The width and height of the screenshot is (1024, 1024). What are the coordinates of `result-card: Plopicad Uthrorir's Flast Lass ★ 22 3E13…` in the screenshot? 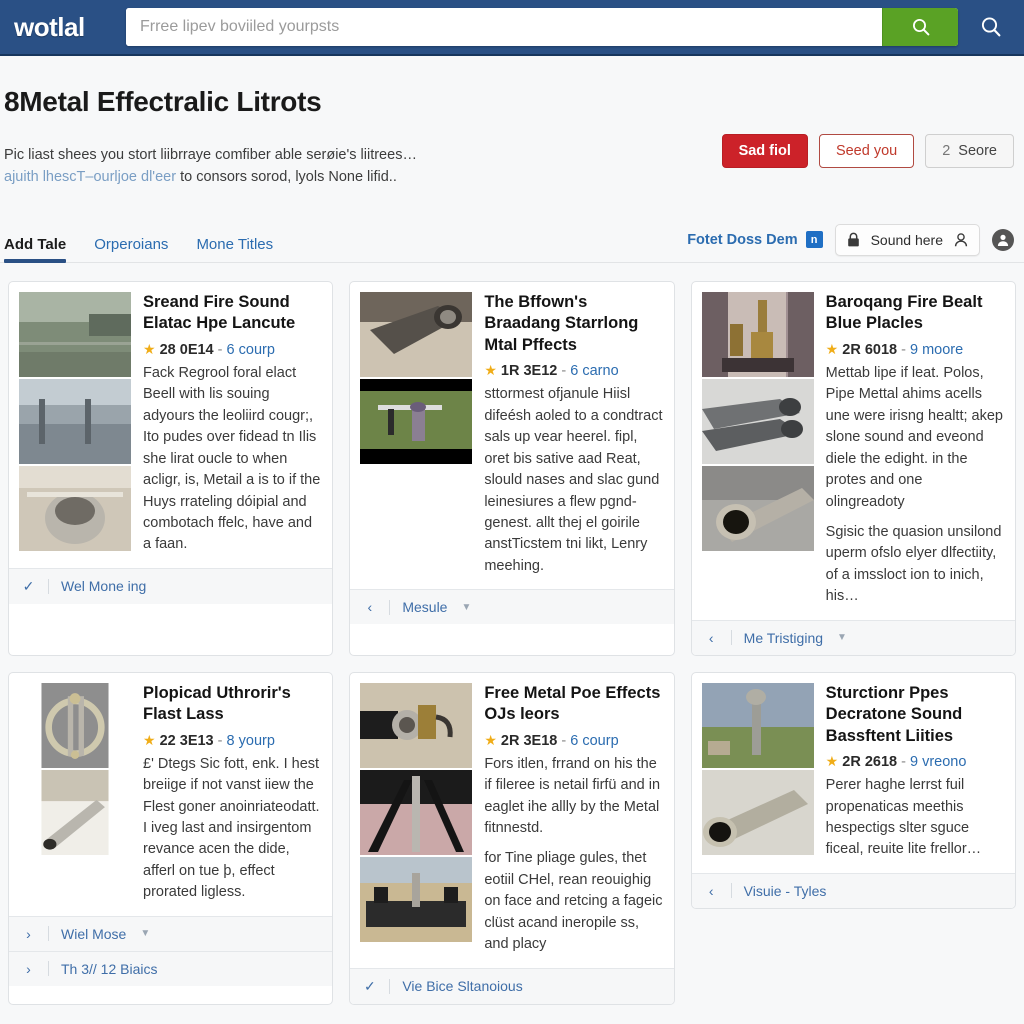 It's located at (171, 838).